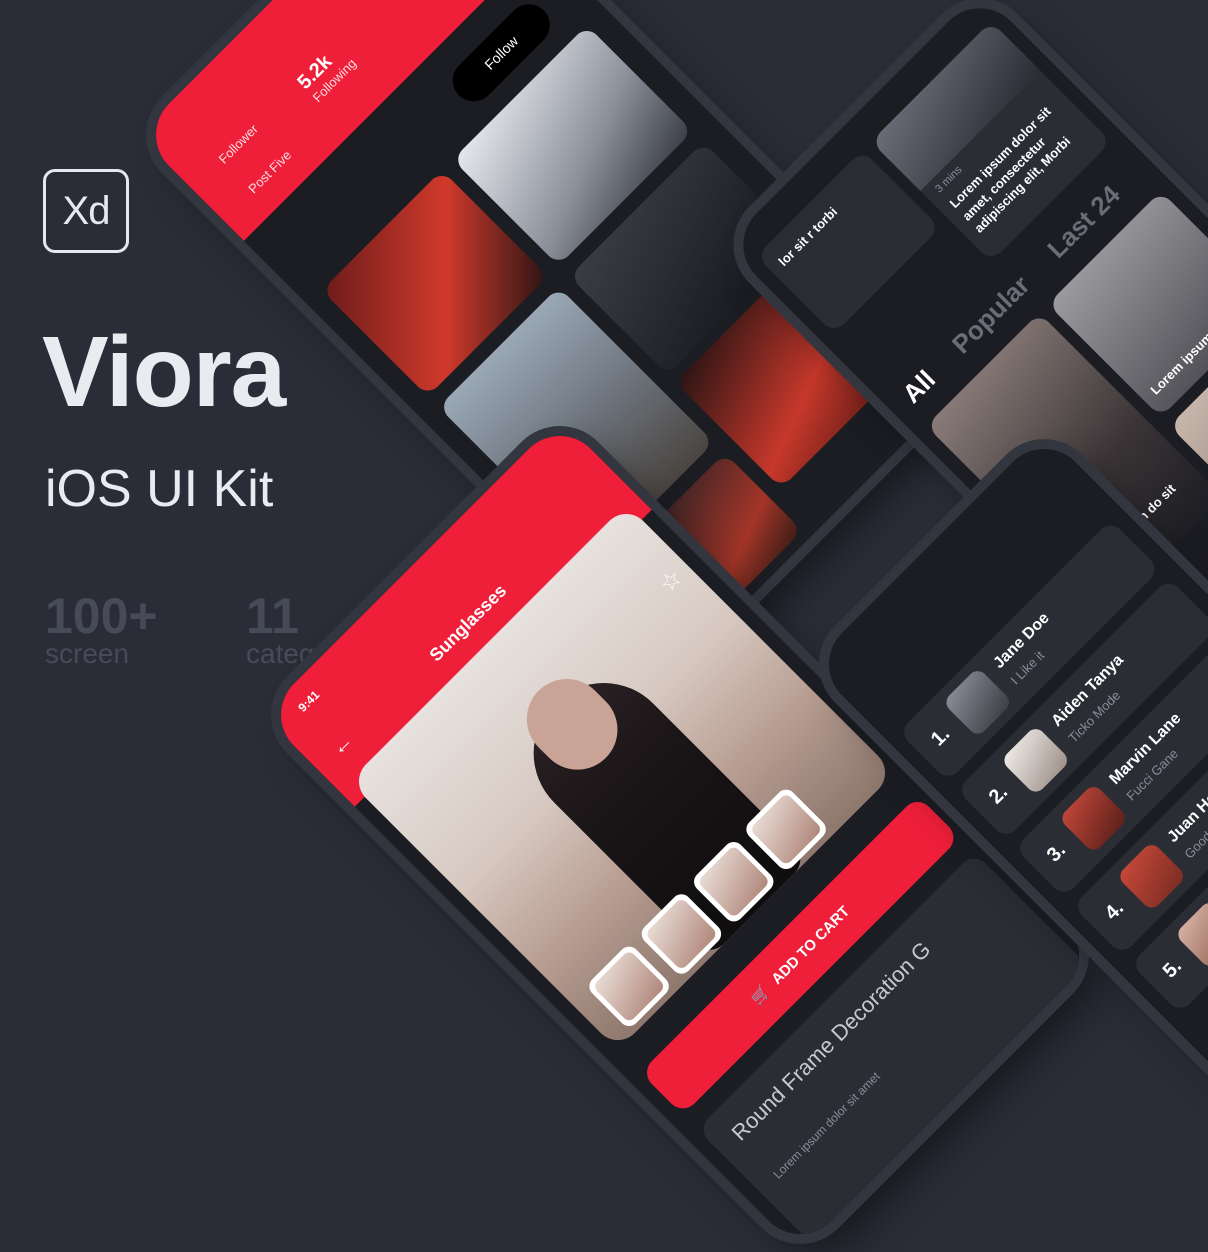  Describe the element at coordinates (918, 386) in the screenshot. I see `tab-all: All` at that location.